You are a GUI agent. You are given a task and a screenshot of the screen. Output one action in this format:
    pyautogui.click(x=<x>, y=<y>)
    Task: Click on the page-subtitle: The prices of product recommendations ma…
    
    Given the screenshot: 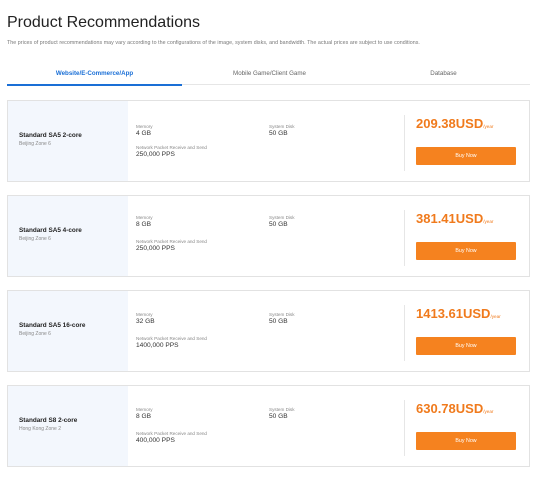 What is the action you would take?
    pyautogui.click(x=213, y=43)
    